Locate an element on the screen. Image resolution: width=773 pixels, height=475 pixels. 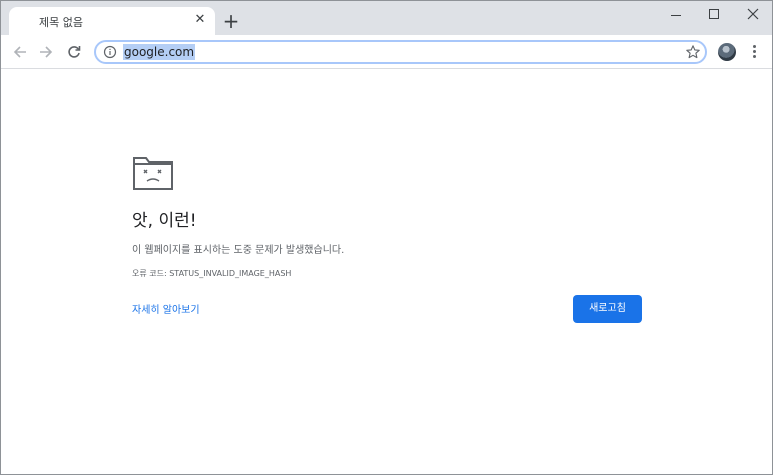
learn-more-link: 자세히 알아보기 is located at coordinates (166, 308).